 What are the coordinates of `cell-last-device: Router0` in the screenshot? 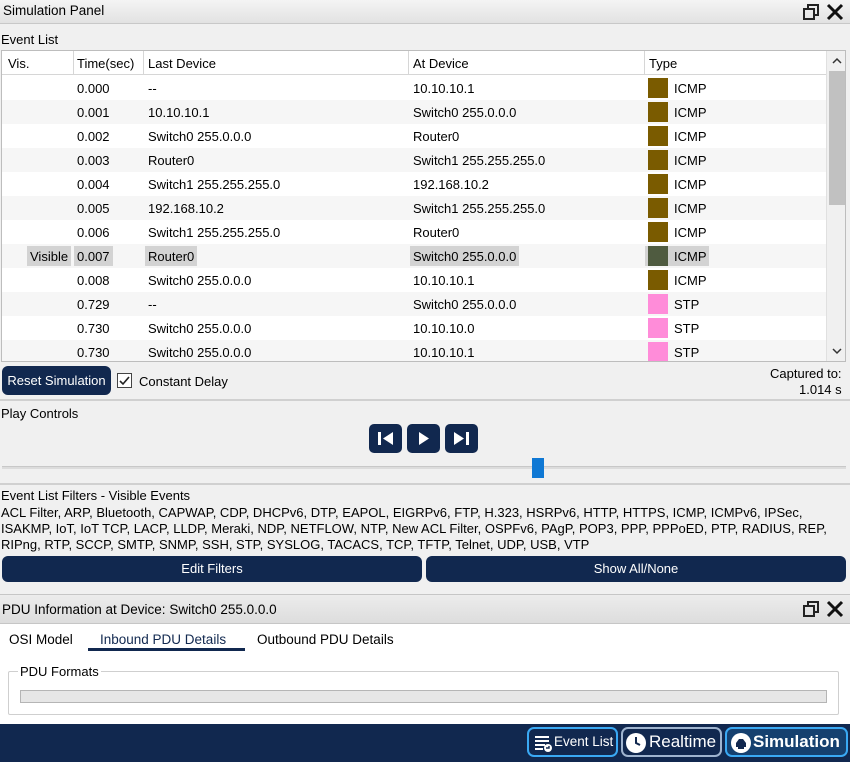 It's located at (171, 160).